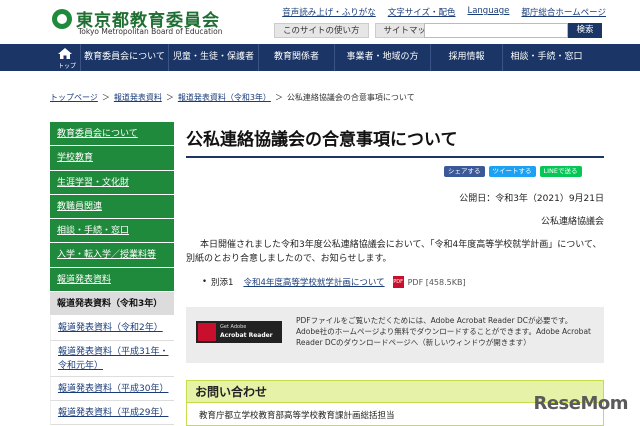 This screenshot has height=426, width=640. I want to click on search-input, so click(496, 30).